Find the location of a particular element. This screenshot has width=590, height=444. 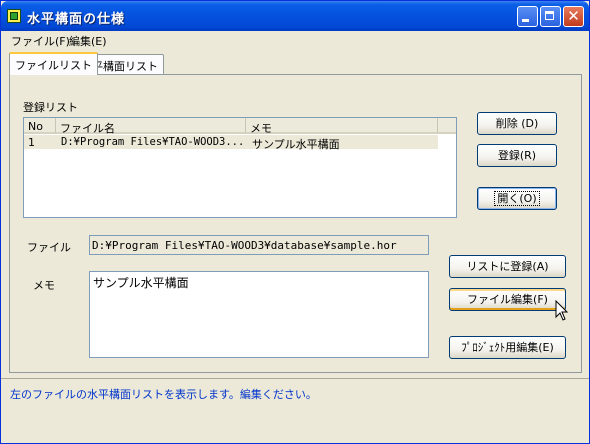

row-memo: サンプル水平構面 is located at coordinates (296, 144).